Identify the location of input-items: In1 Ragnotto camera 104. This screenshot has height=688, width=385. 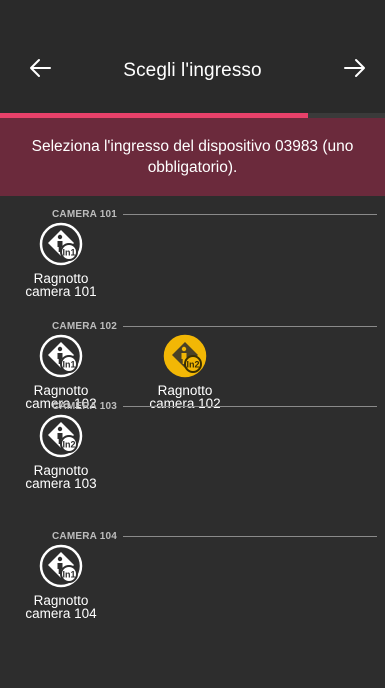
(192, 585).